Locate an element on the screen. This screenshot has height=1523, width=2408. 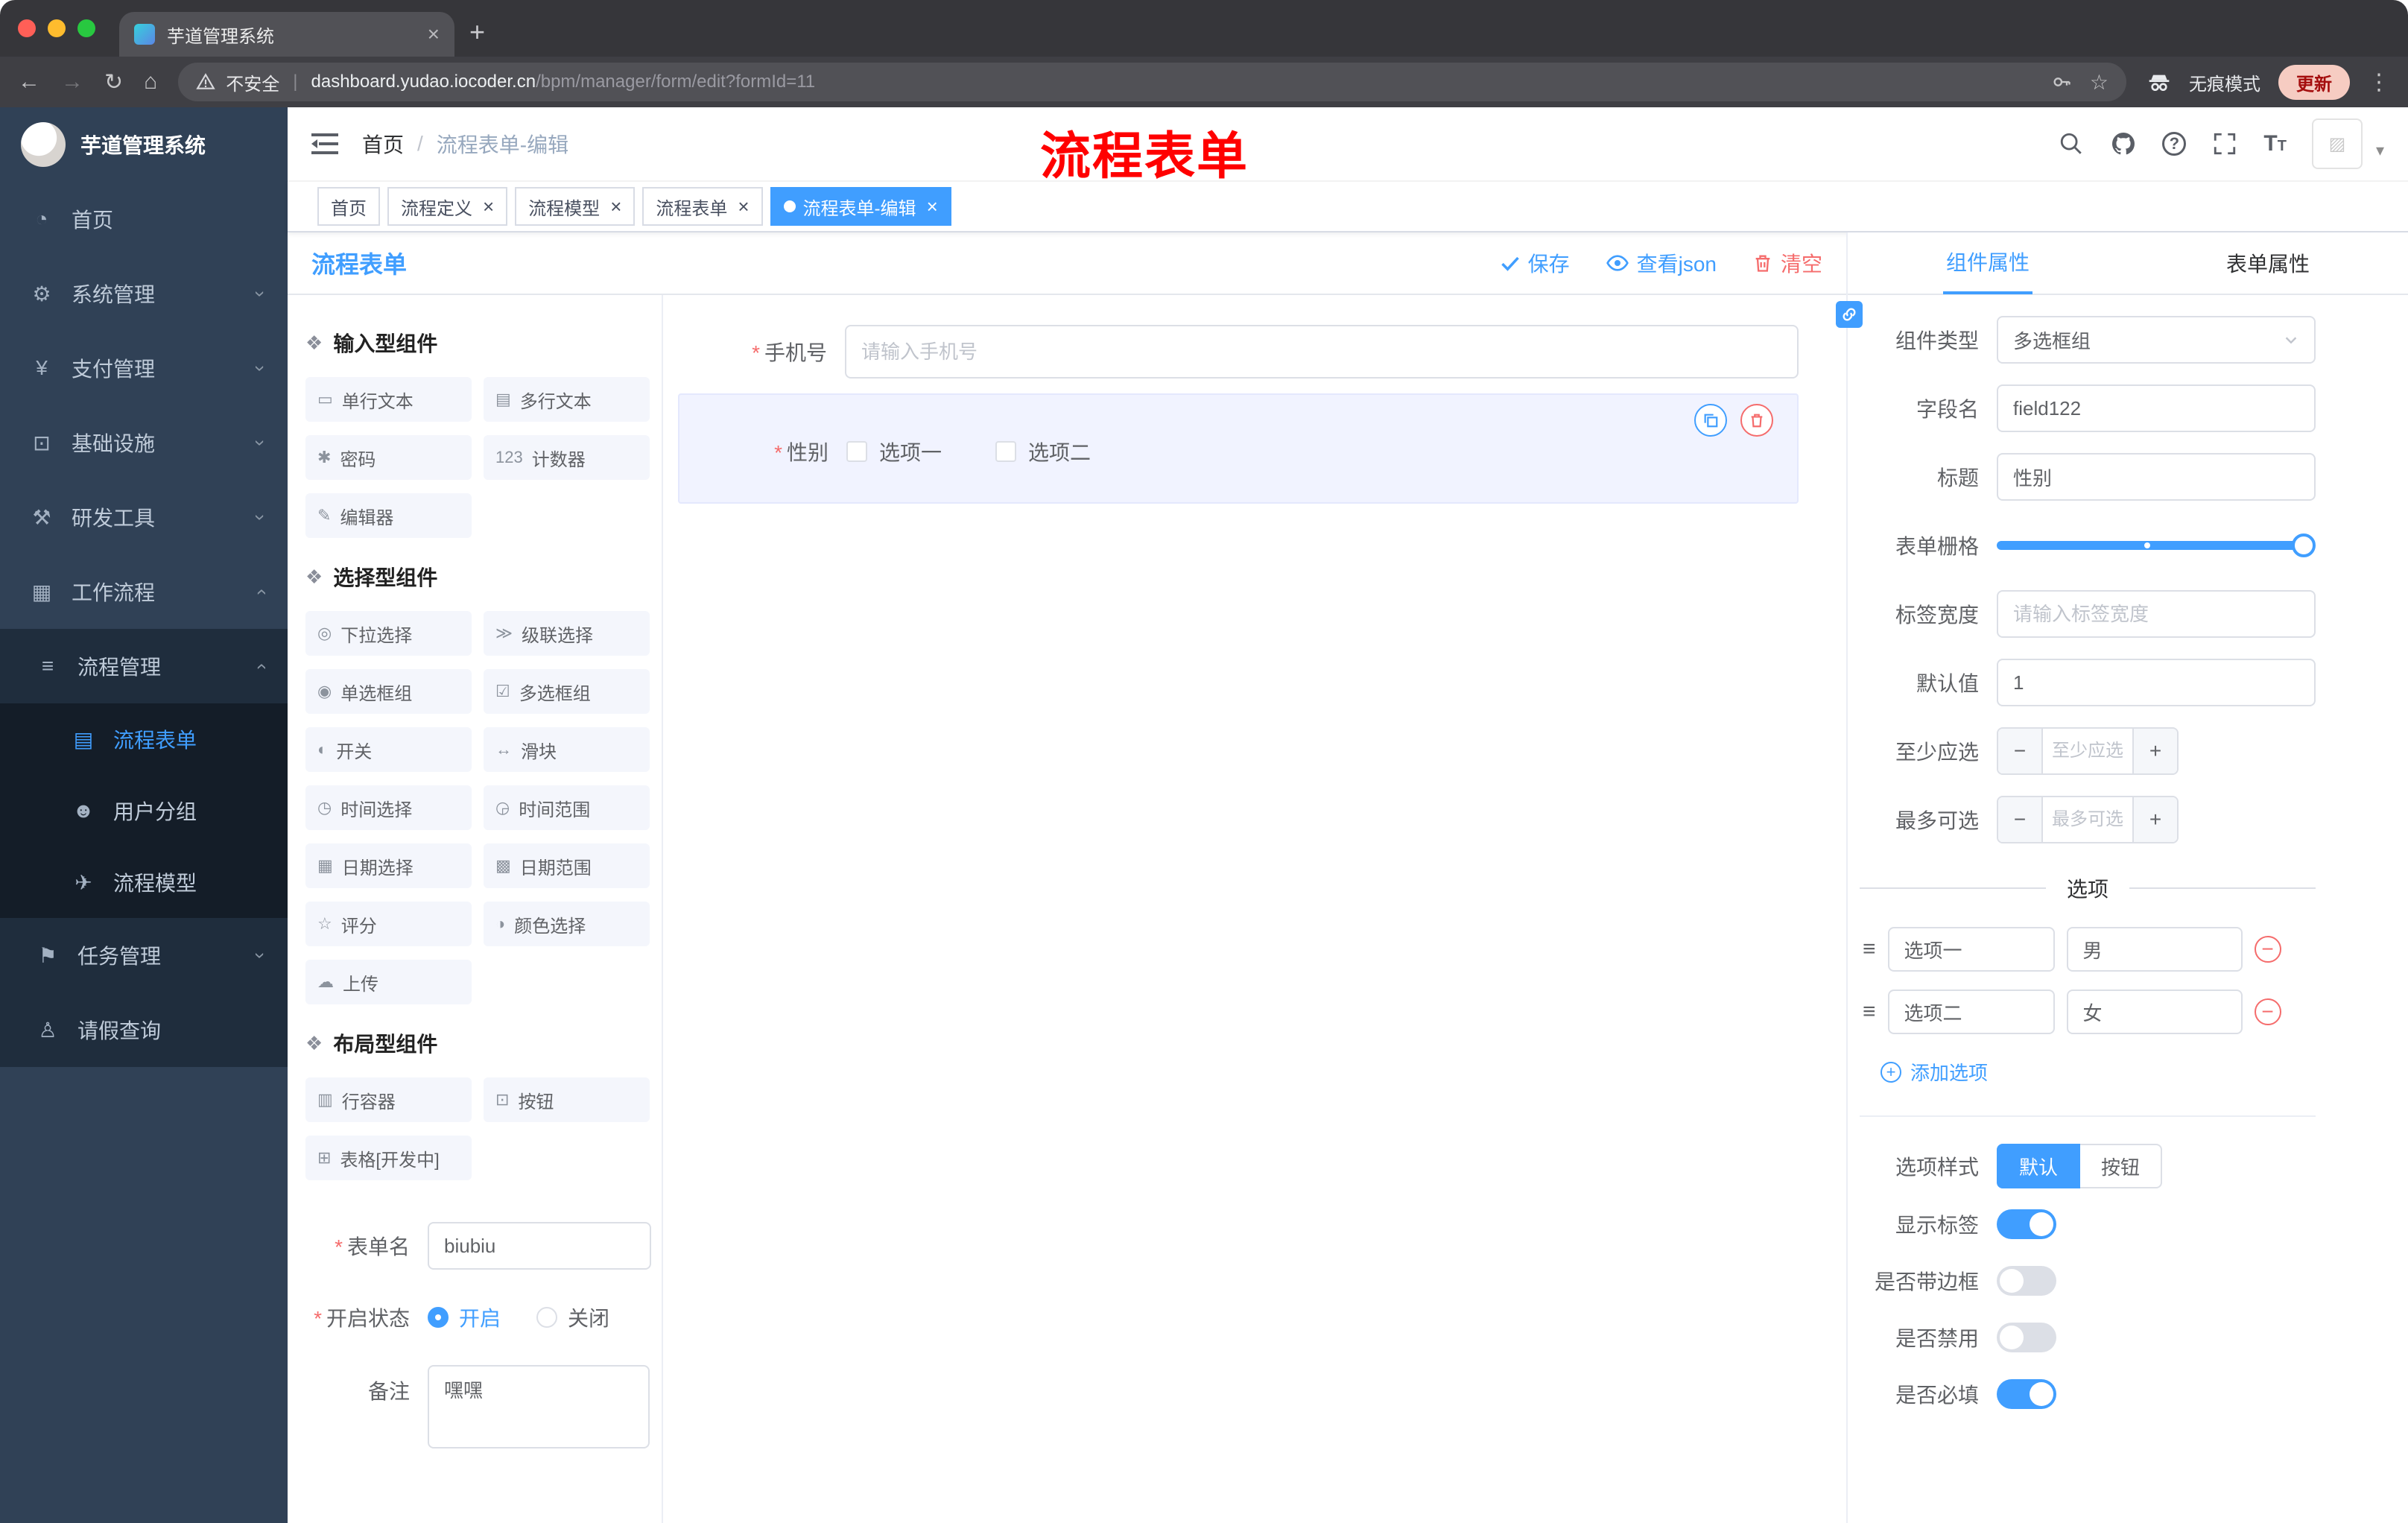
sidebar-item-process-manage: ≡ 流程管理 › is located at coordinates (144, 666).